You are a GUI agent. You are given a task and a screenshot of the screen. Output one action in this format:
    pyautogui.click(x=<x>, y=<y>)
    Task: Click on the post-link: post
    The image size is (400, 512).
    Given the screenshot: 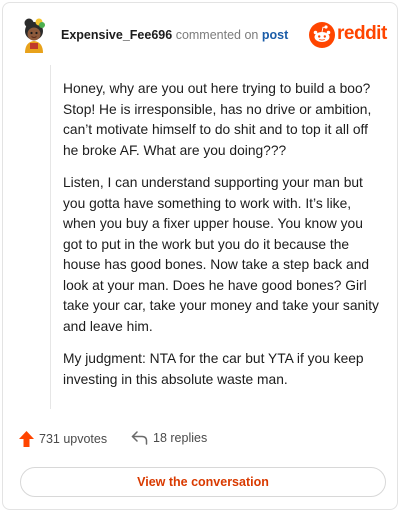 What is the action you would take?
    pyautogui.click(x=275, y=35)
    